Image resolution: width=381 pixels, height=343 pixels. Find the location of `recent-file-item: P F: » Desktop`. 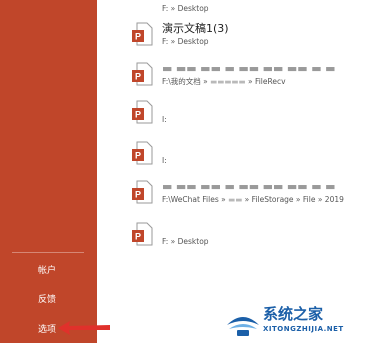

recent-file-item: P F: » Desktop is located at coordinates (239, 244).